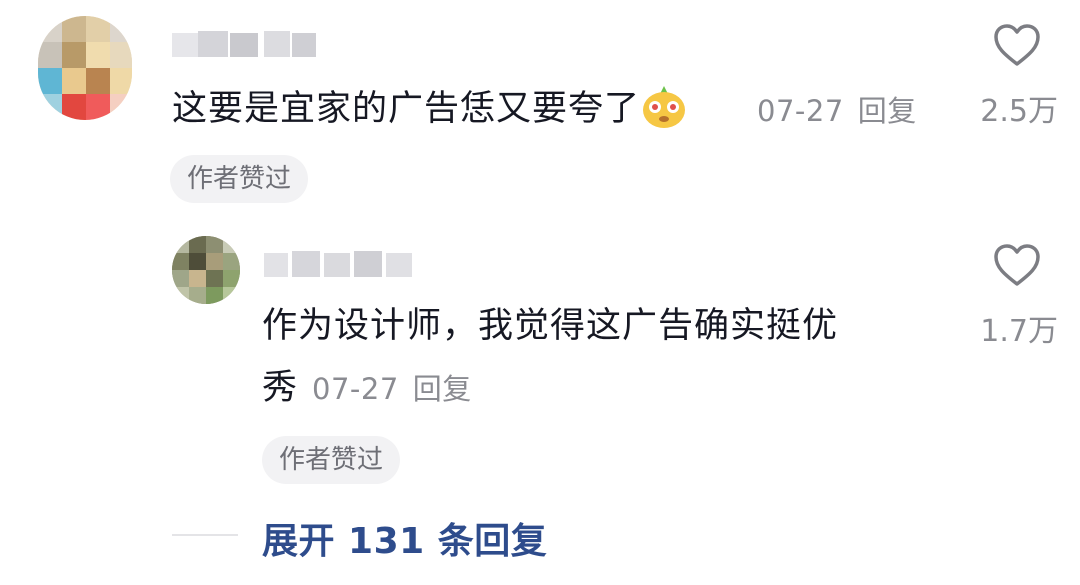 Image resolution: width=1080 pixels, height=585 pixels. I want to click on reply-meta: 07-27 回复, so click(392, 387).